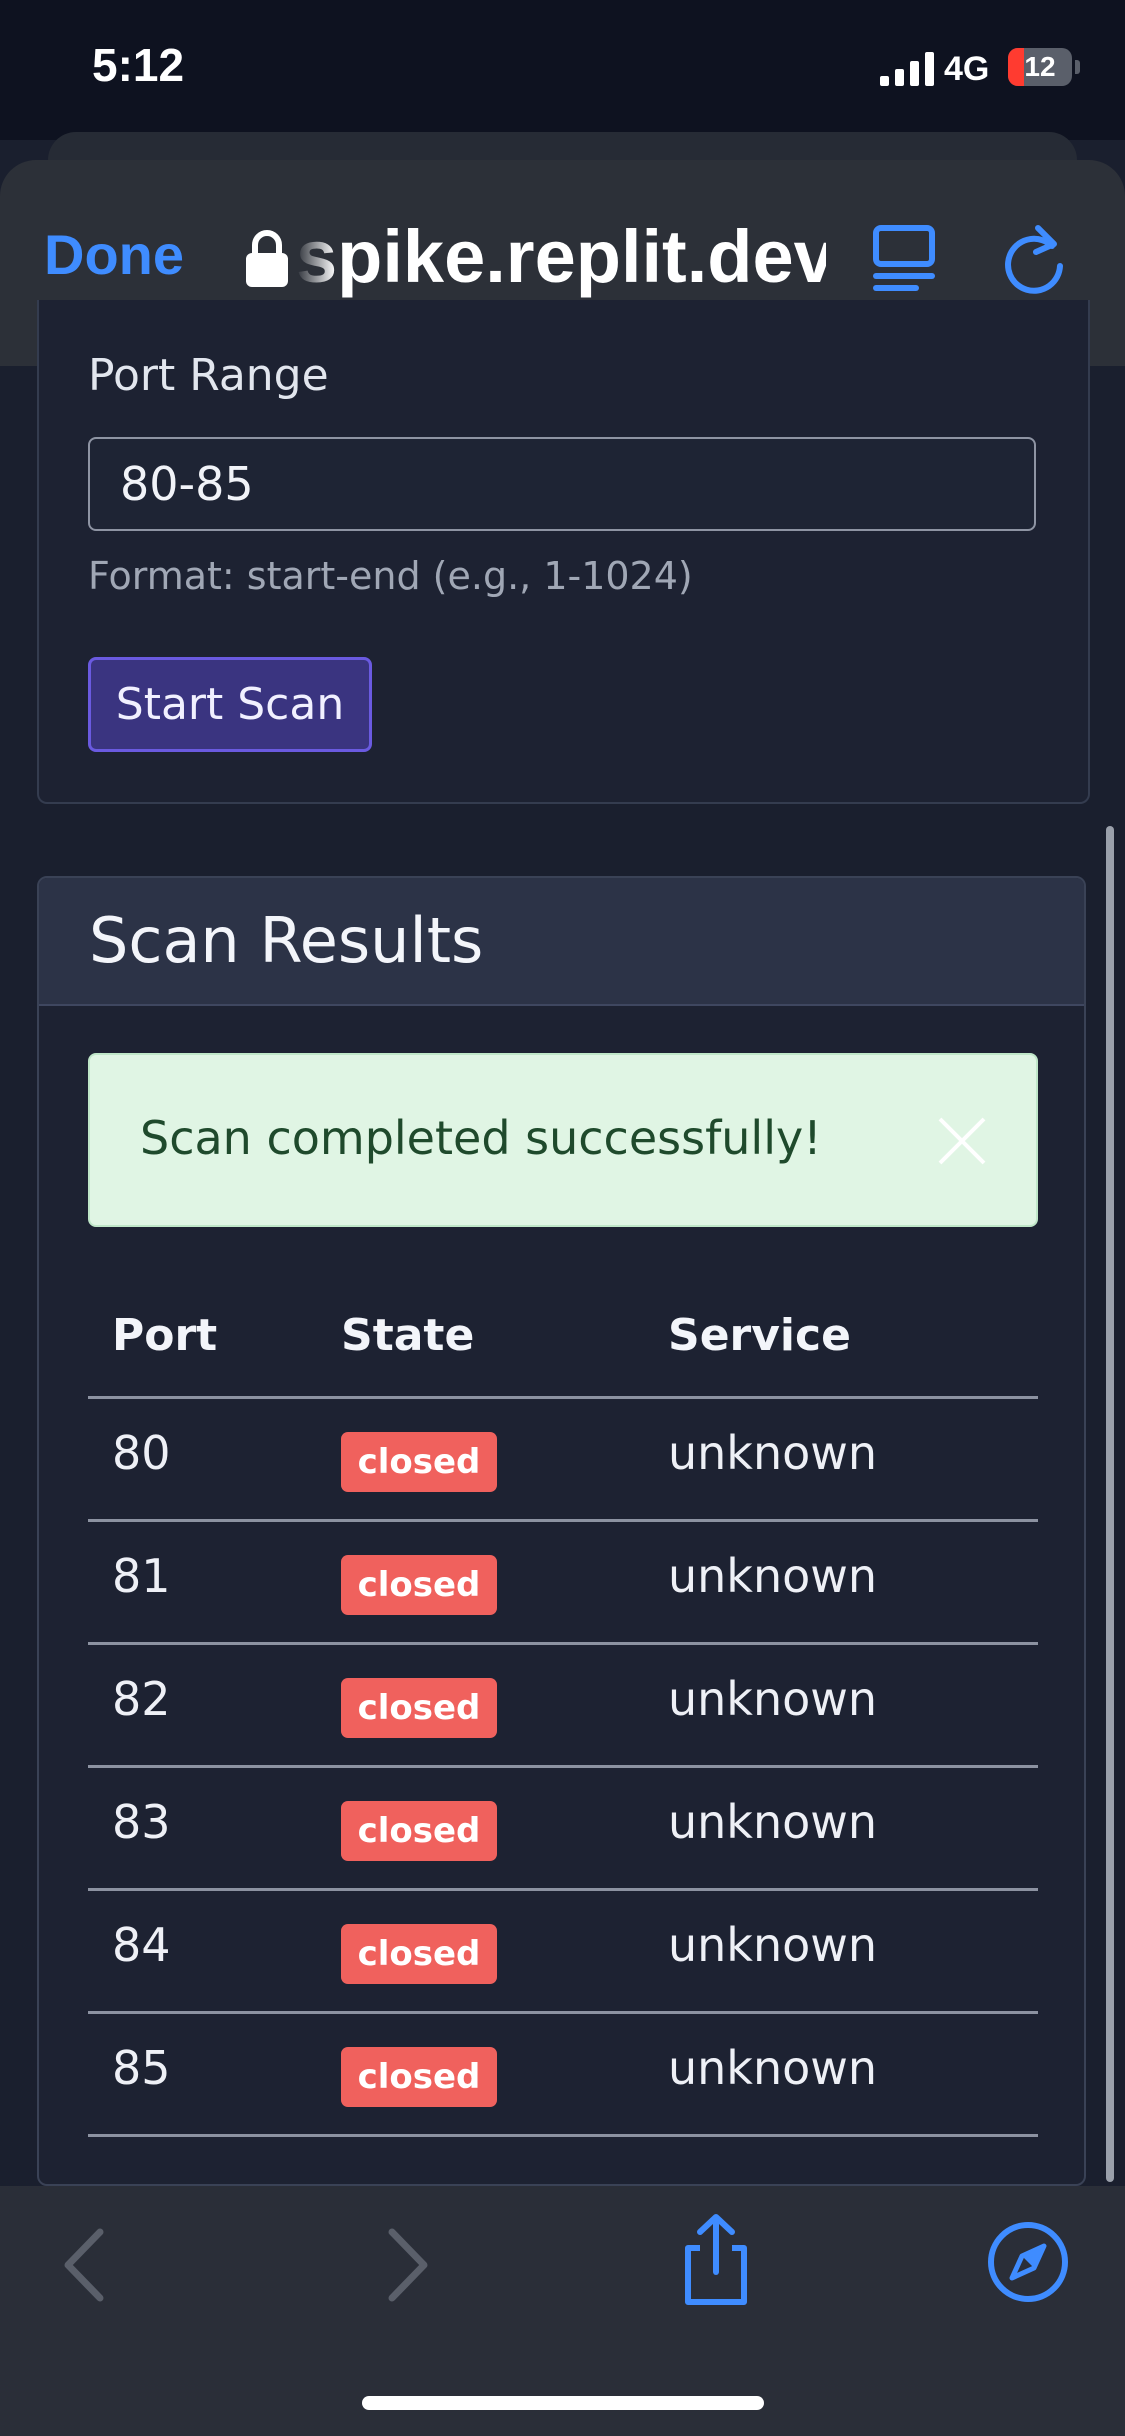  What do you see at coordinates (716, 2260) in the screenshot?
I see `share-icon` at bounding box center [716, 2260].